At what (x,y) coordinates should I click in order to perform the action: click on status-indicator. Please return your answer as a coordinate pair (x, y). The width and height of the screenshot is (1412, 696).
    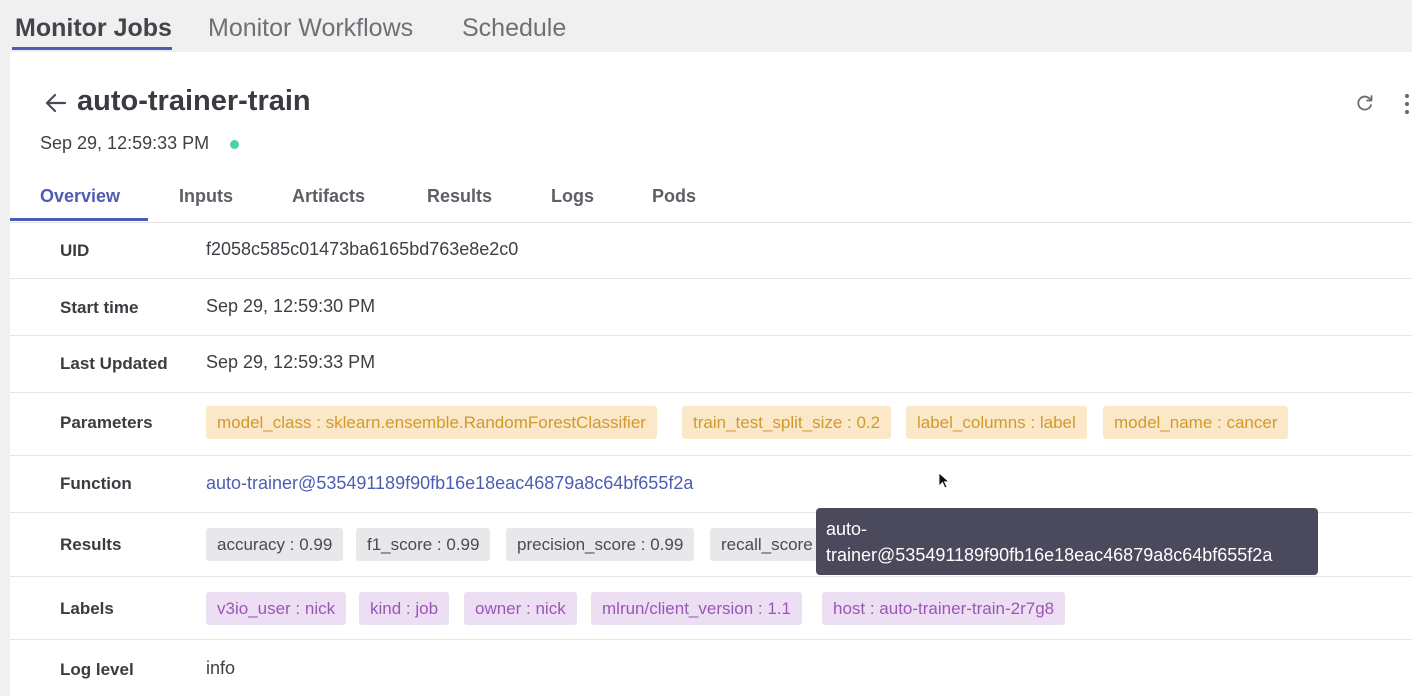
    Looking at the image, I should click on (234, 144).